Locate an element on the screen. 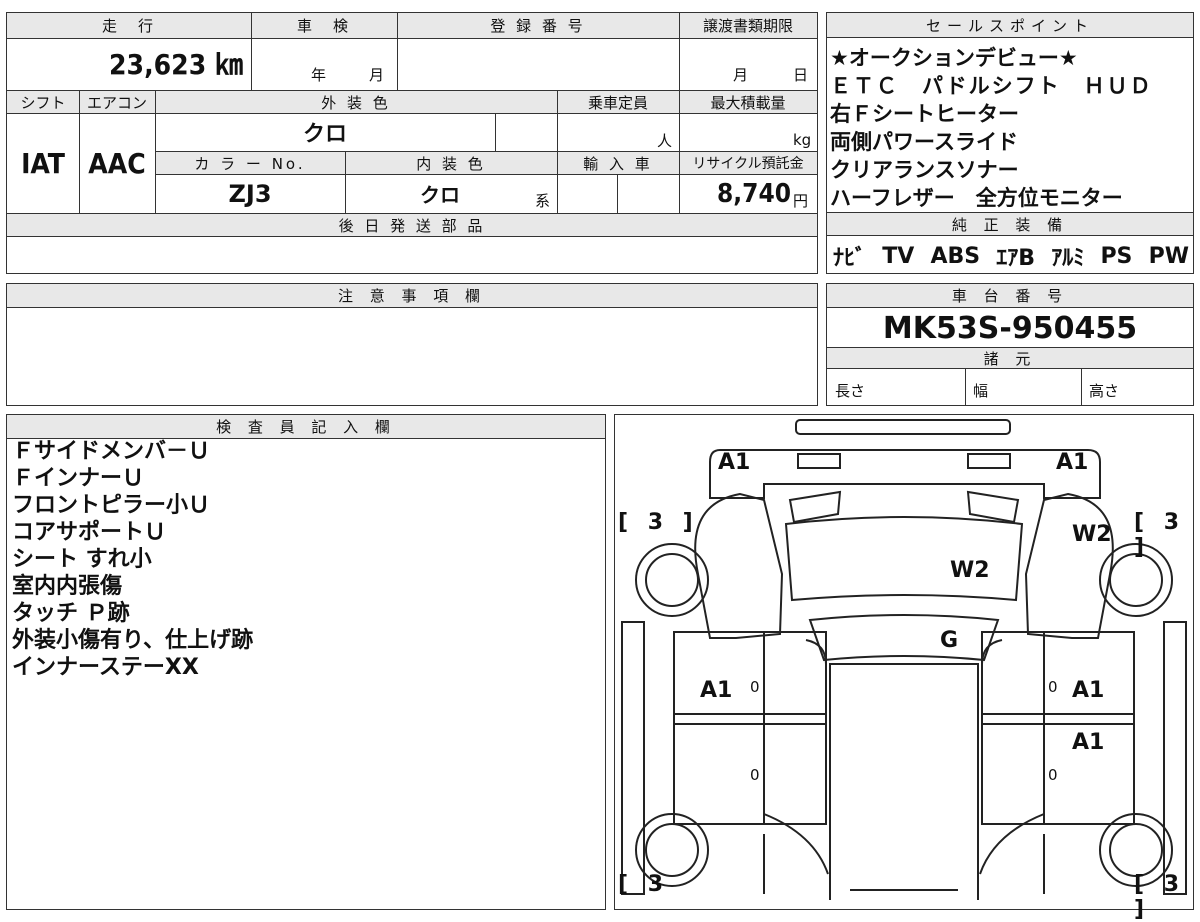 Image resolution: width=1200 pixels, height=922 pixels. recycle-label: リサイクル預託金 is located at coordinates (748, 163).